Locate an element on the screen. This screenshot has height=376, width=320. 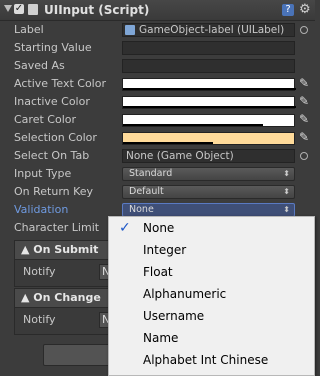
on-return-key-dropdown: Default ⬍ is located at coordinates (208, 192).